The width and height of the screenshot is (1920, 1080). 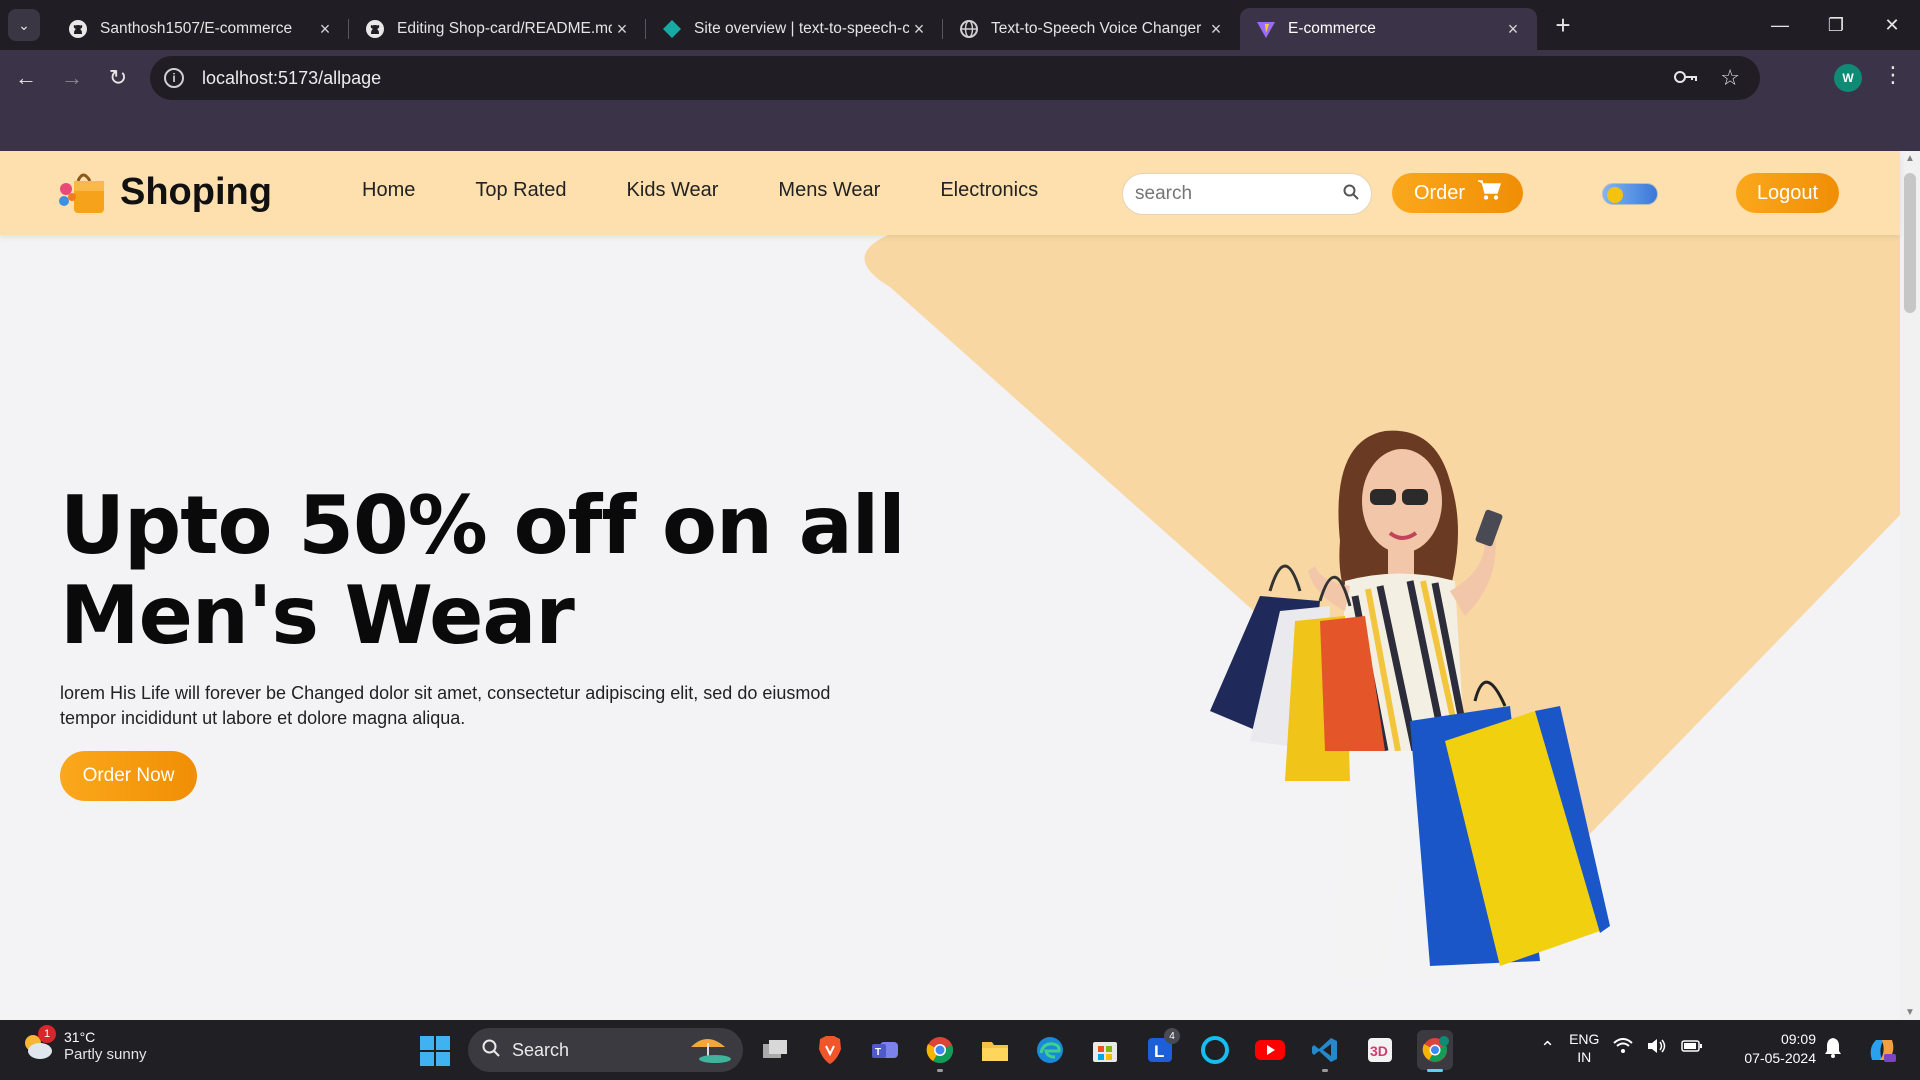 What do you see at coordinates (1584, 1039) in the screenshot?
I see `lang-code: ENG` at bounding box center [1584, 1039].